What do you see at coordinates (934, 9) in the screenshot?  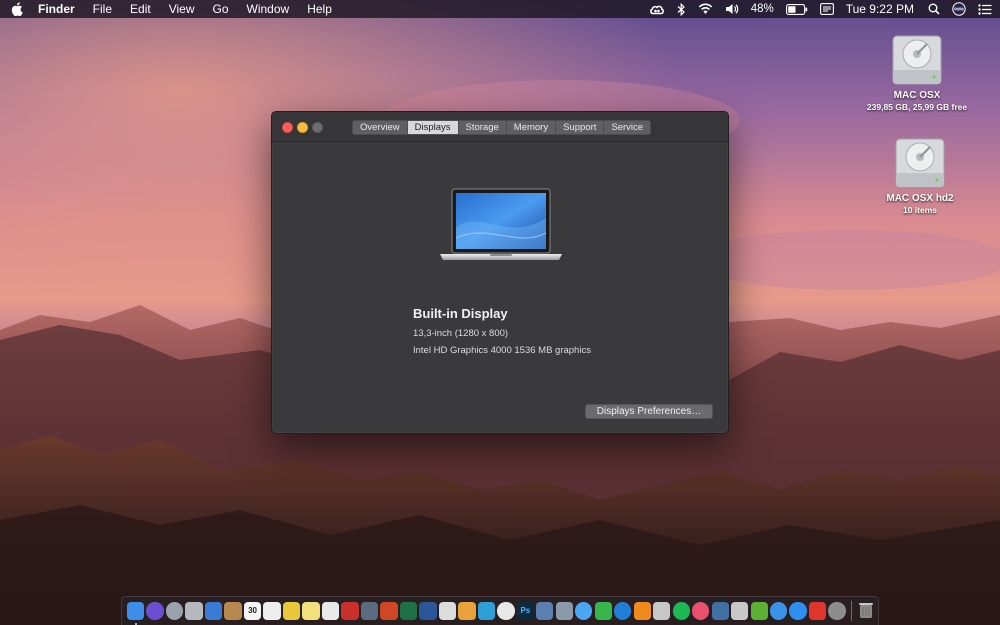 I see `spotlight-search-icon` at bounding box center [934, 9].